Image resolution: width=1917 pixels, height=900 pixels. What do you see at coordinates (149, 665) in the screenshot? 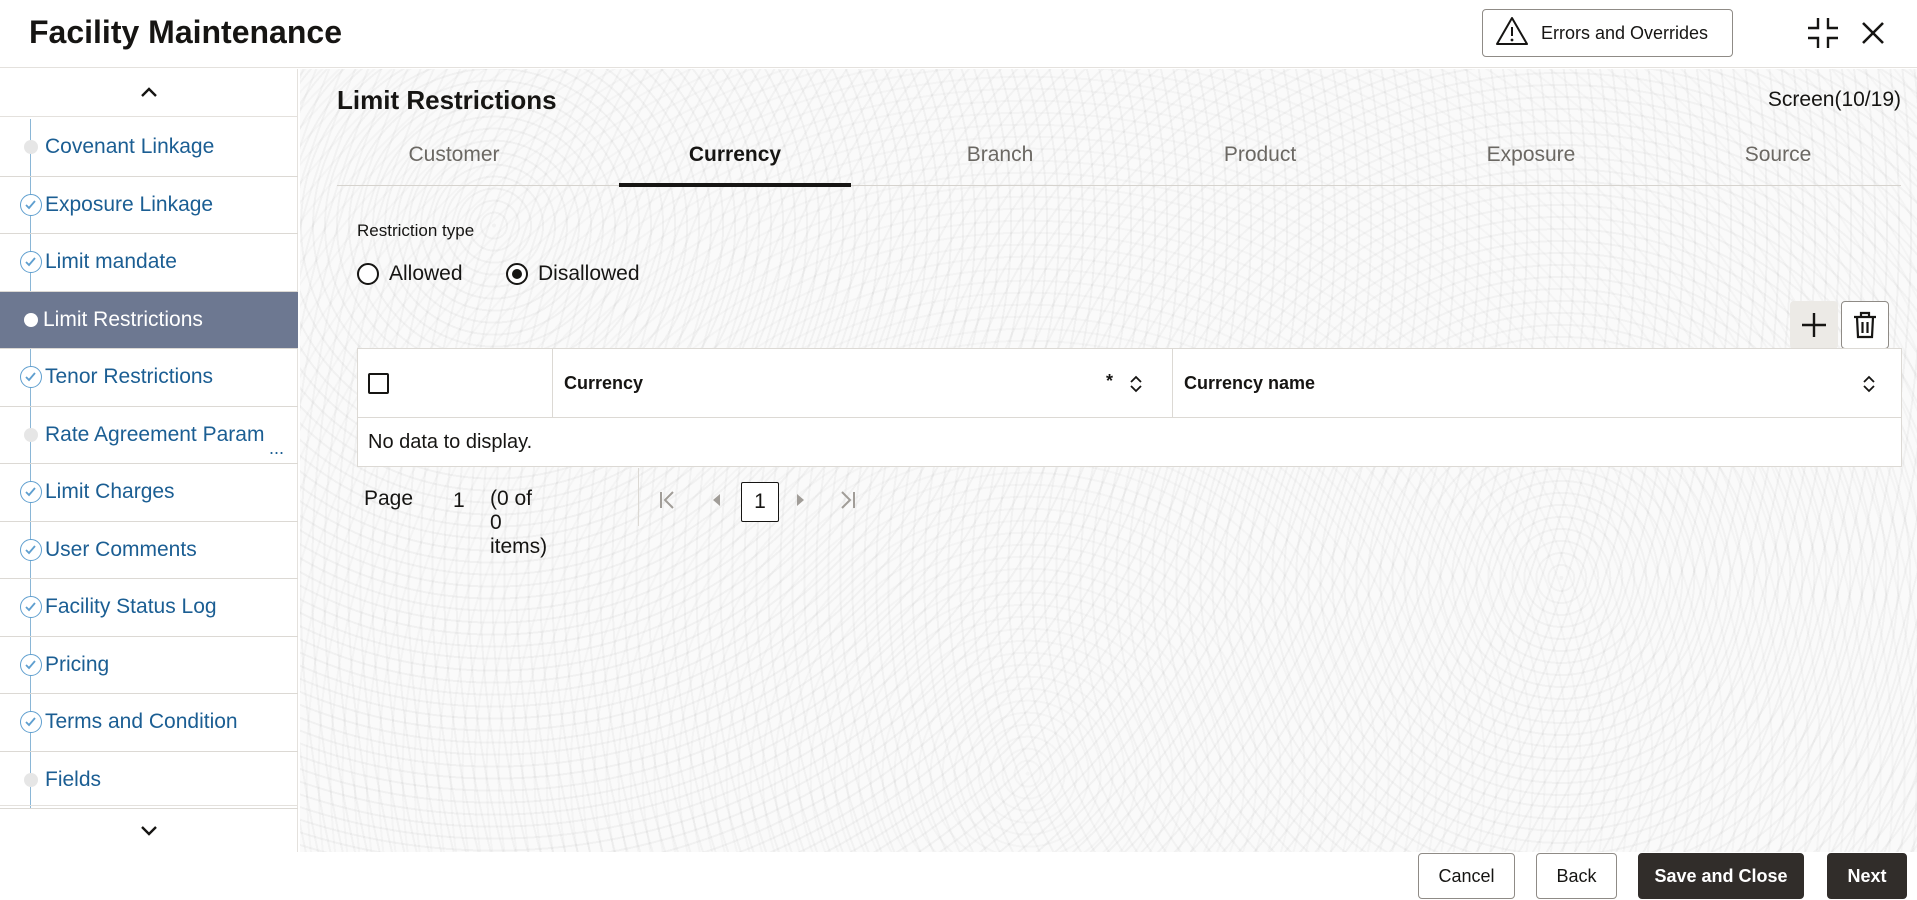
I see `sidebar-item-pricing: Pricing` at bounding box center [149, 665].